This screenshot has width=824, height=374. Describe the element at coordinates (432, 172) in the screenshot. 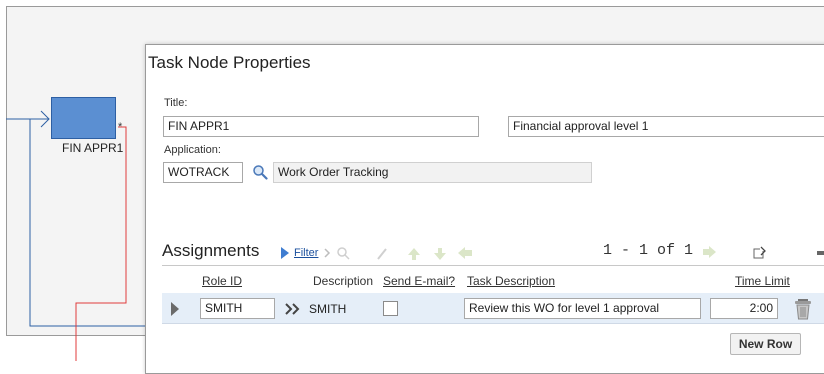

I see `application-description-field: Work Order Tracking` at that location.